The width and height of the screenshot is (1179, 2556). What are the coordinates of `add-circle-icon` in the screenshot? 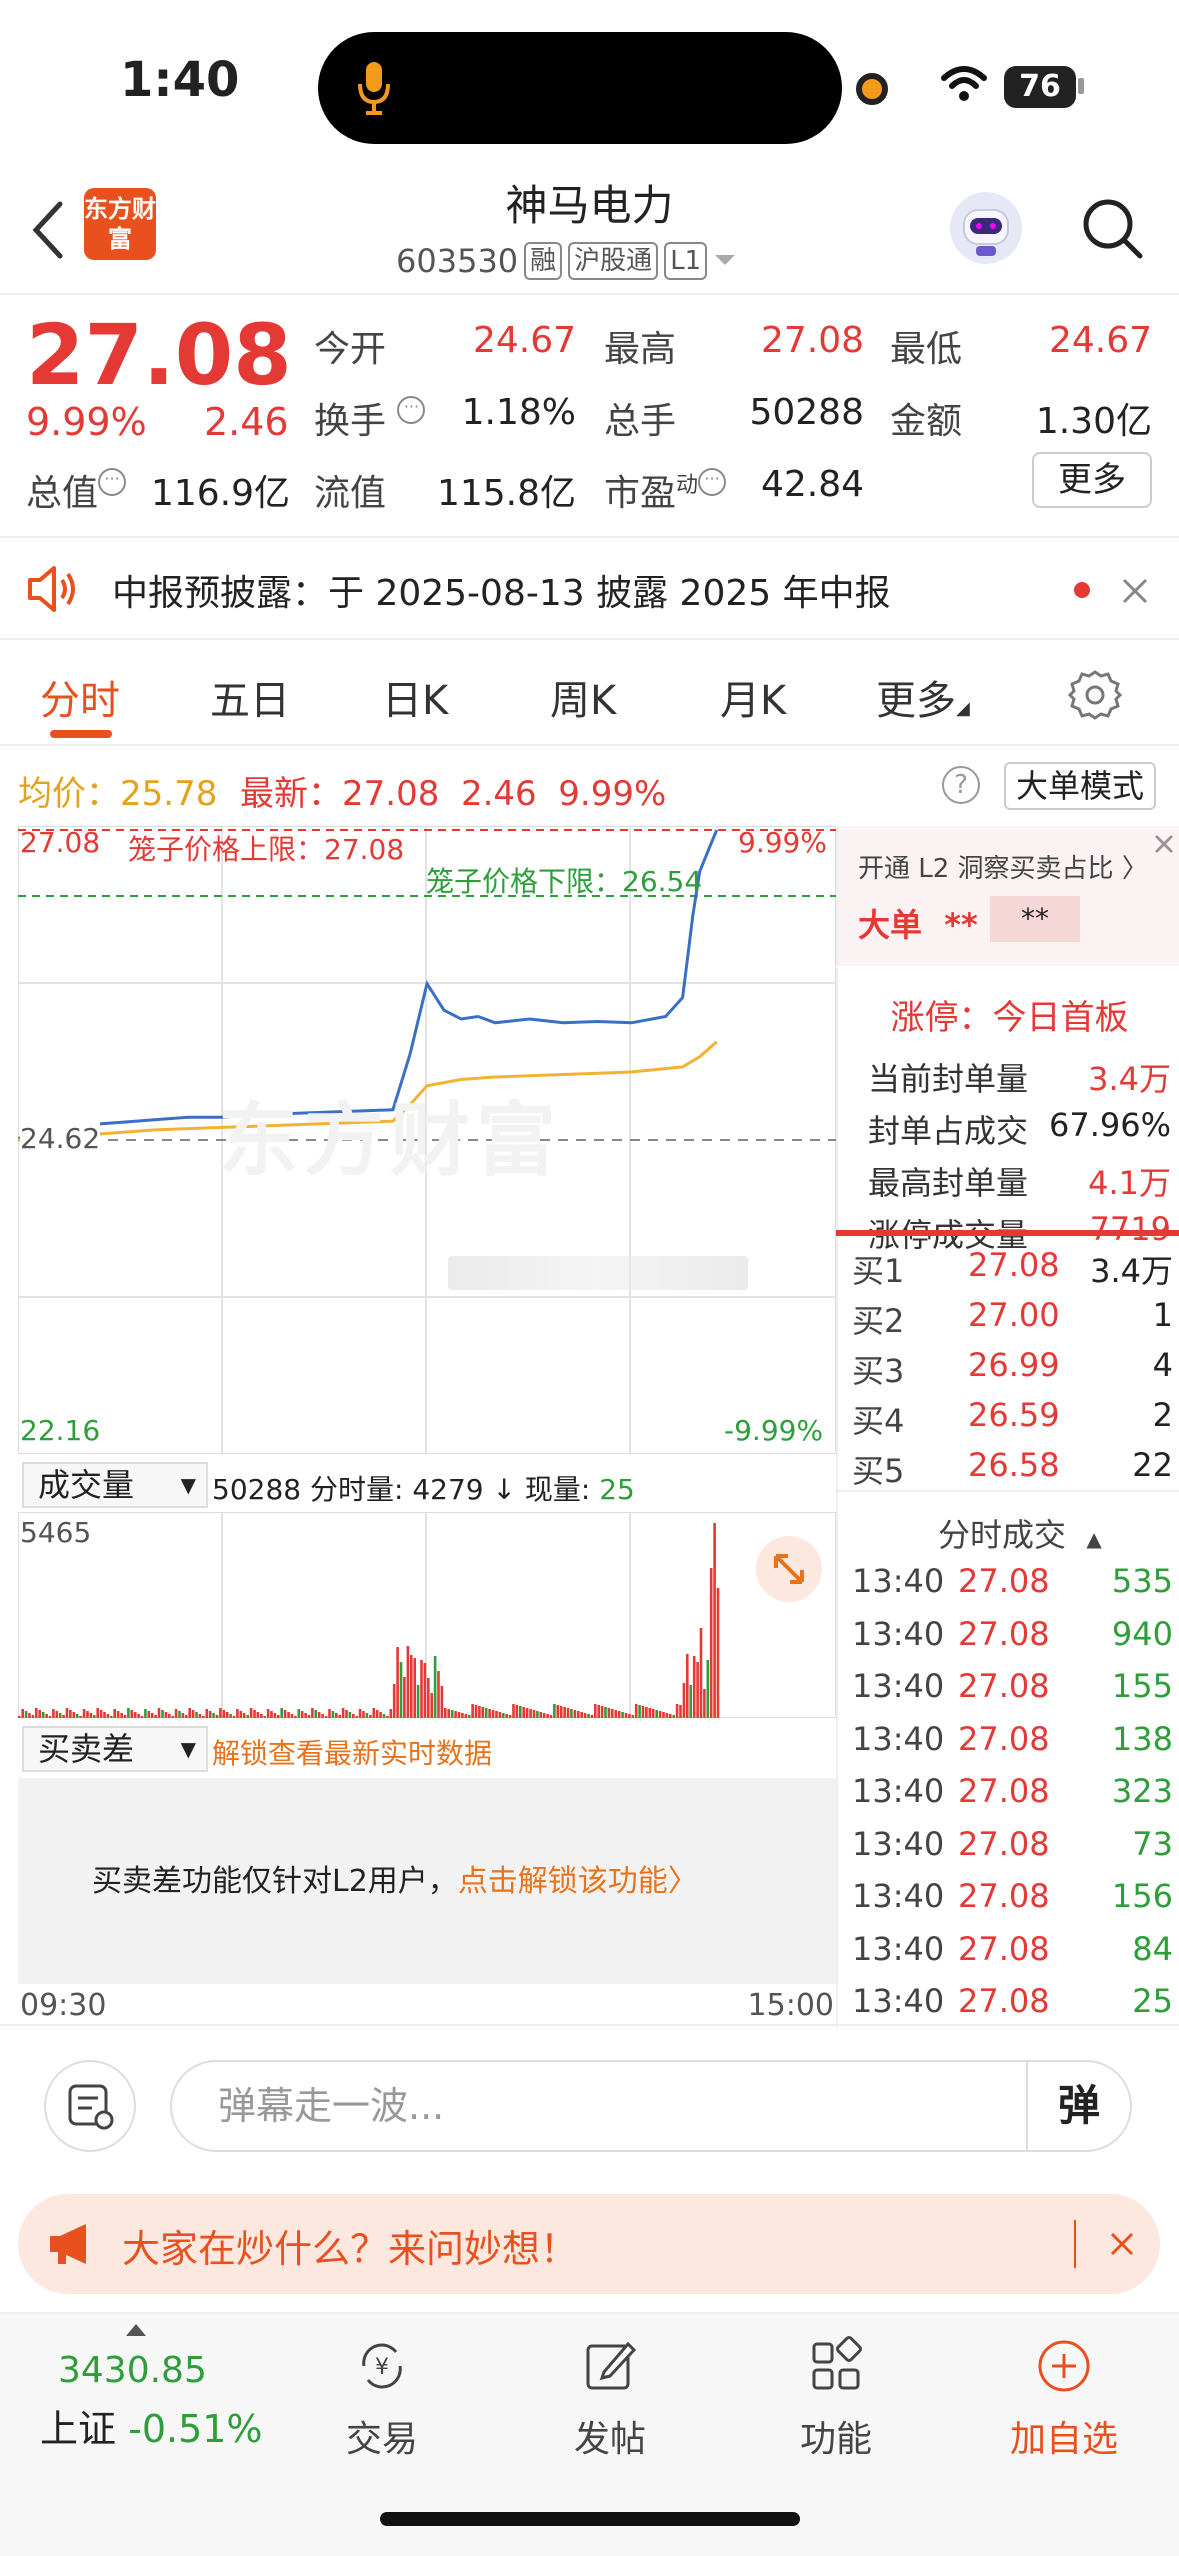 It's located at (1064, 2366).